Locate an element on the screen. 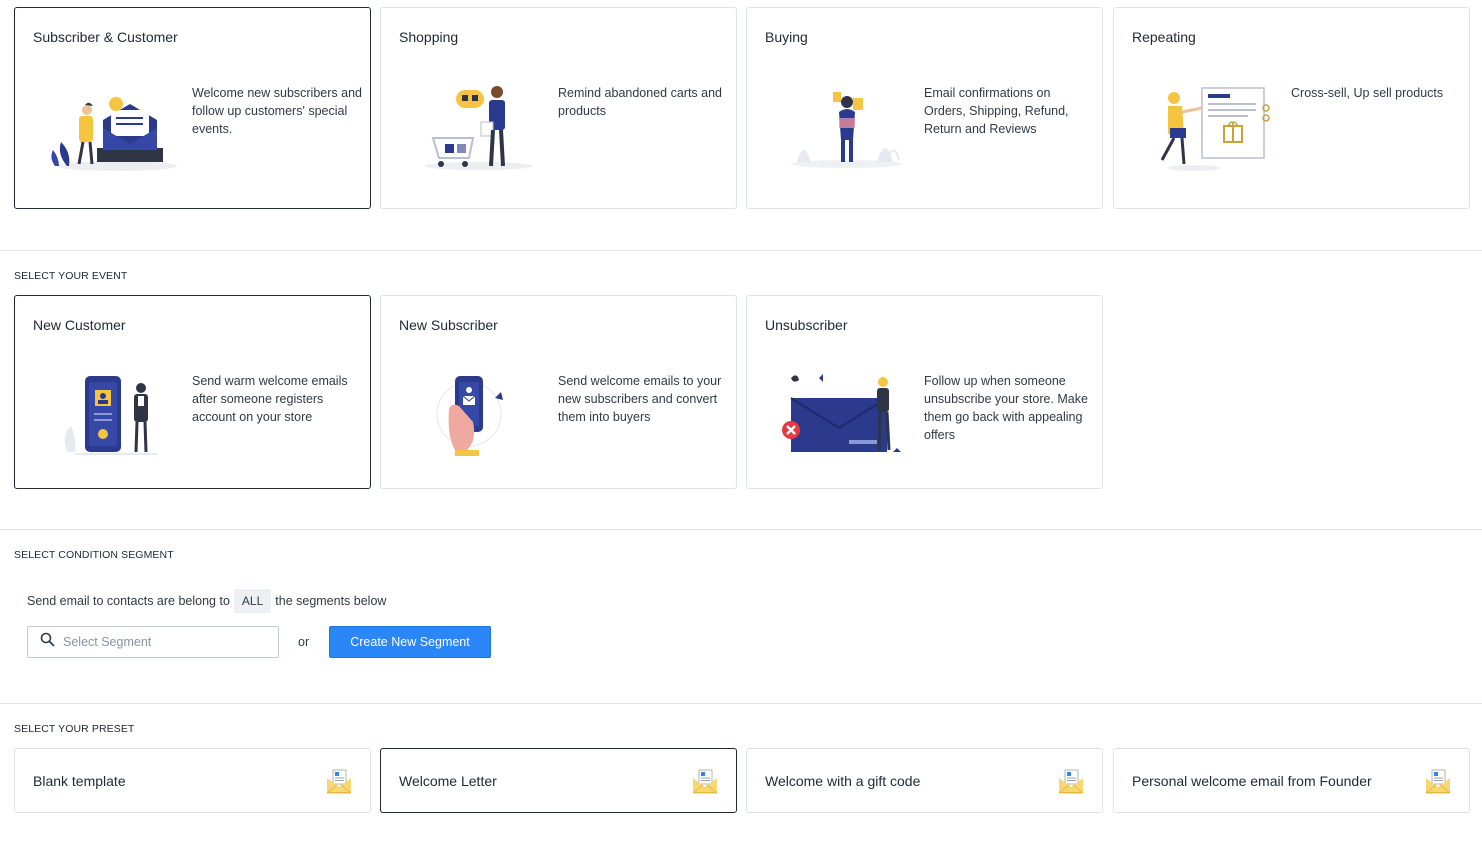  segment-search-field is located at coordinates (153, 642).